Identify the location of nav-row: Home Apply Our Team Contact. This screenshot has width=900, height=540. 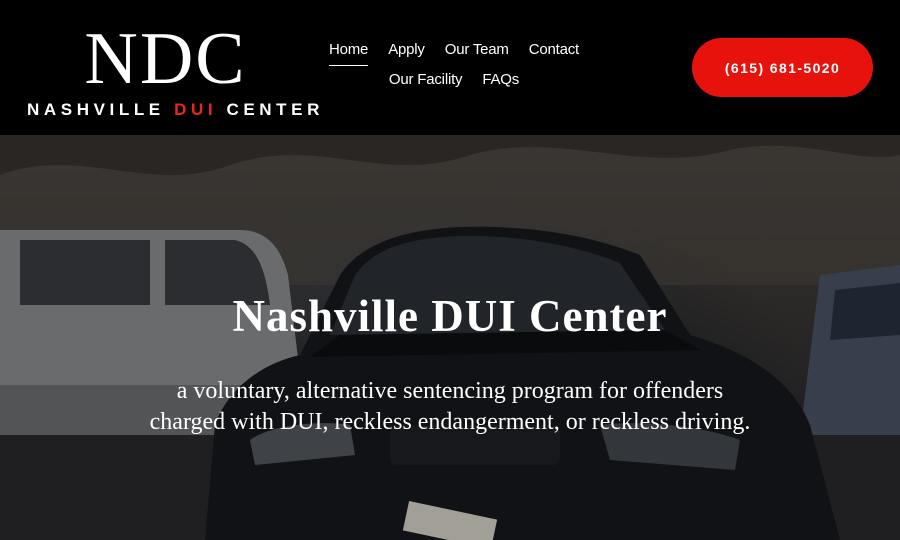
(454, 53).